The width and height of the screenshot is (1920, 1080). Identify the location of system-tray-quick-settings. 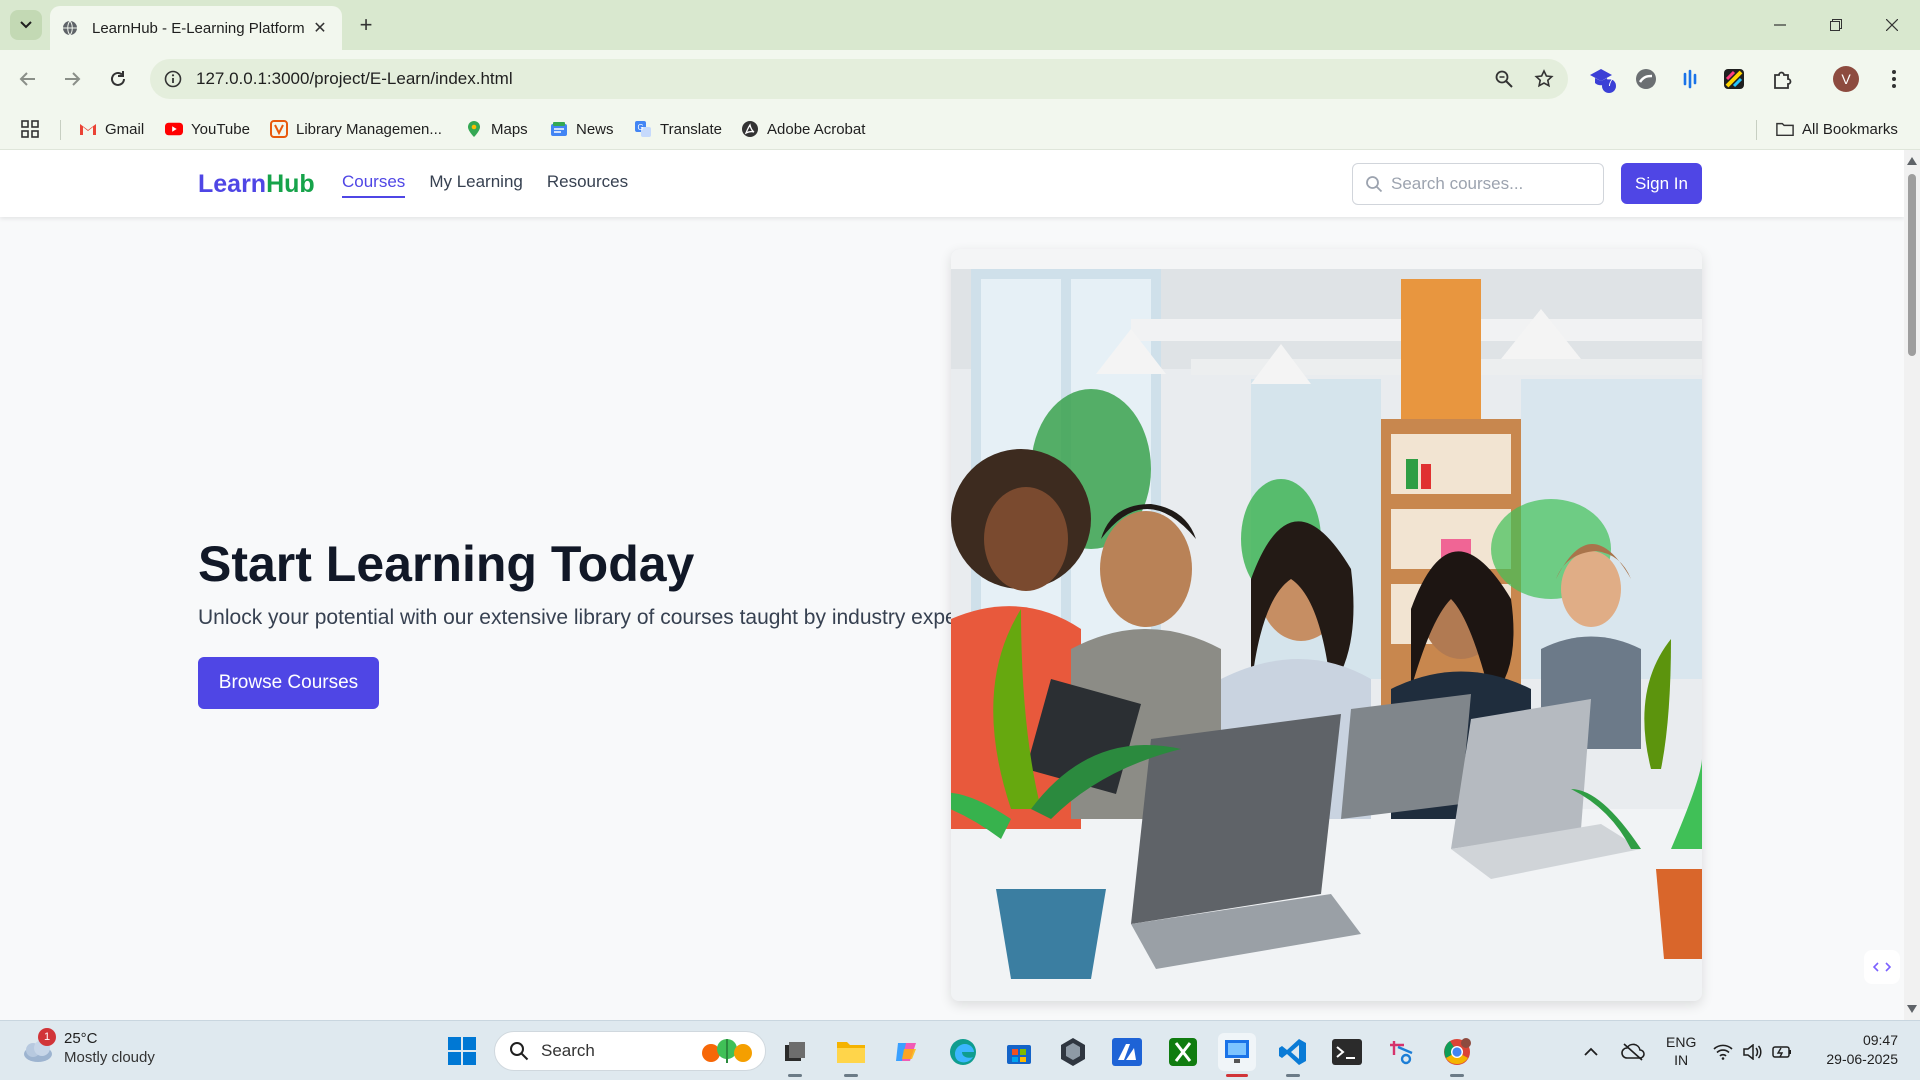
(1753, 1052).